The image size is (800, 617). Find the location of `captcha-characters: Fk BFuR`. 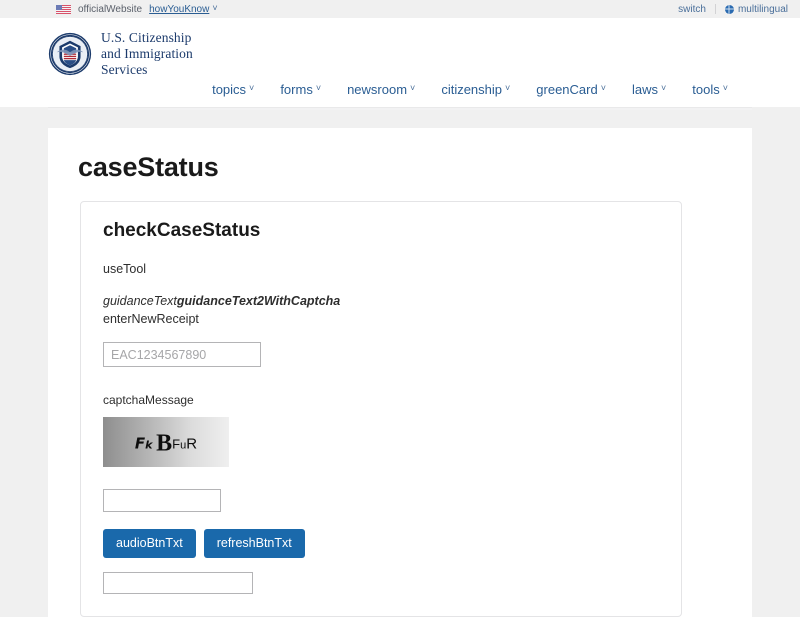

captcha-characters: Fk BFuR is located at coordinates (166, 443).